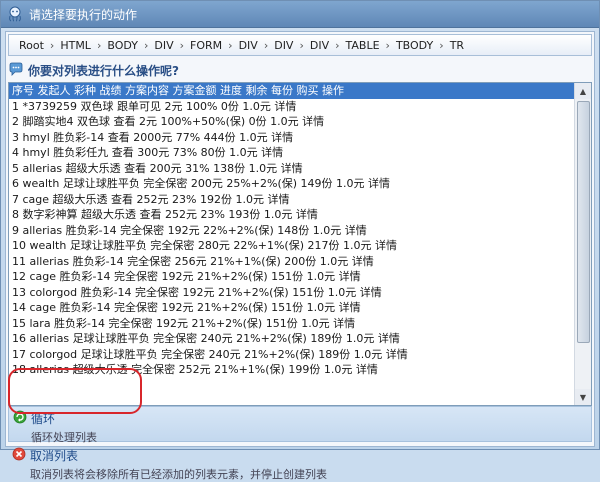 The width and height of the screenshot is (600, 482). Describe the element at coordinates (300, 70) in the screenshot. I see `question-heading: 你要对列表进行什么操作呢?` at that location.